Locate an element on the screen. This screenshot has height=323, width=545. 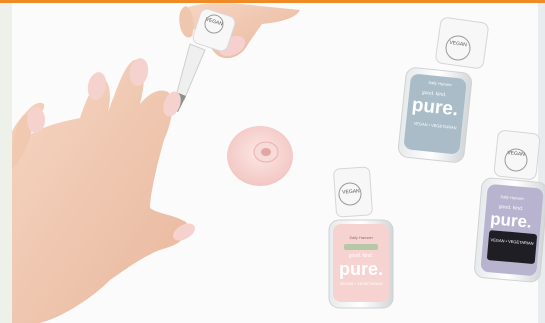
pink-name: pure. is located at coordinates (360, 269).